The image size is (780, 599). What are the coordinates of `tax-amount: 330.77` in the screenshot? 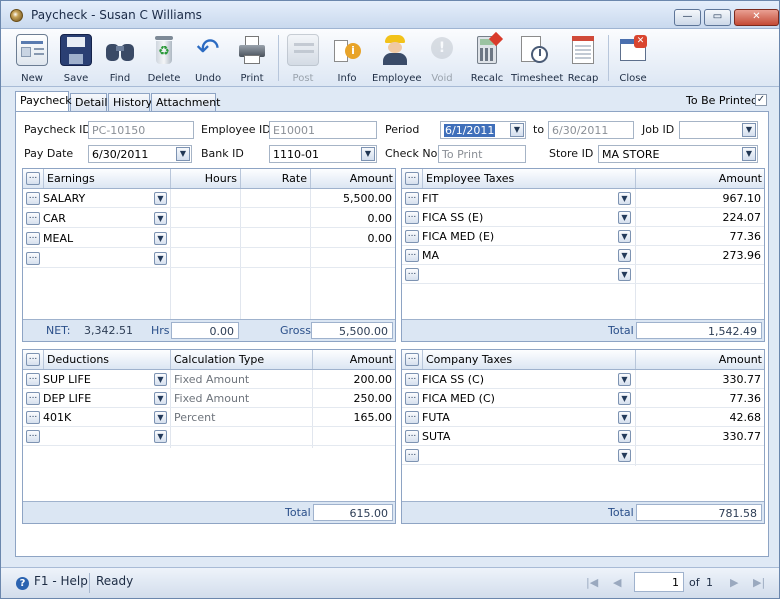 It's located at (699, 379).